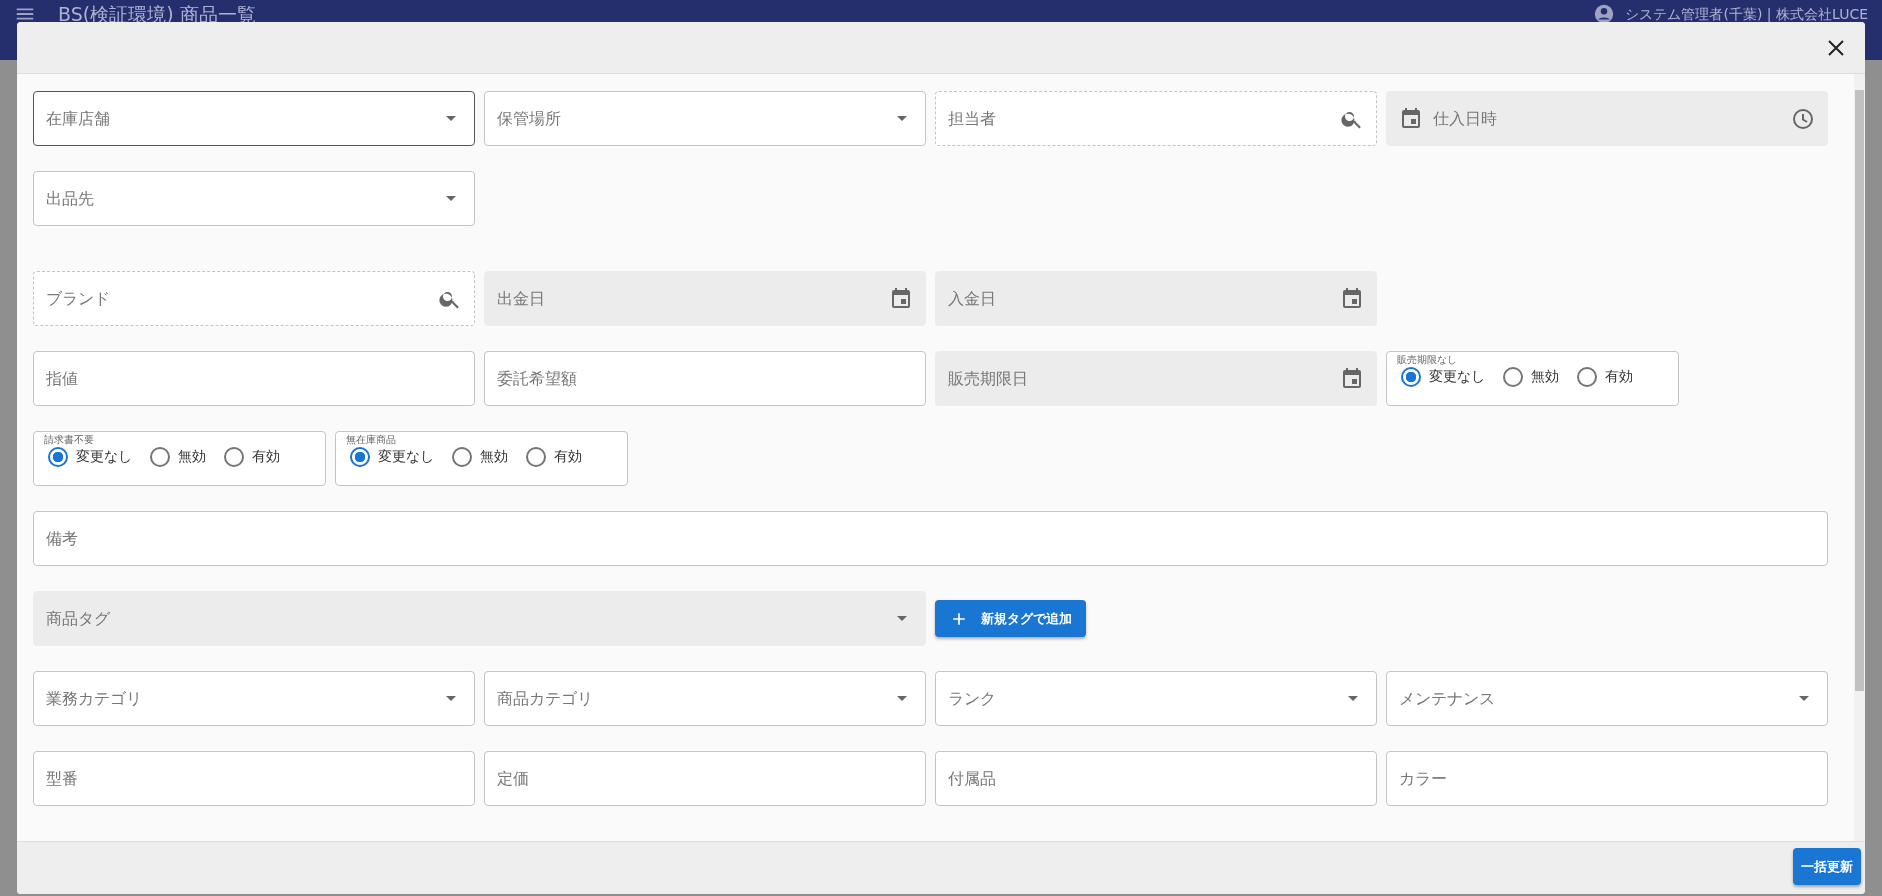  Describe the element at coordinates (254, 778) in the screenshot. I see `input-field: 型番` at that location.